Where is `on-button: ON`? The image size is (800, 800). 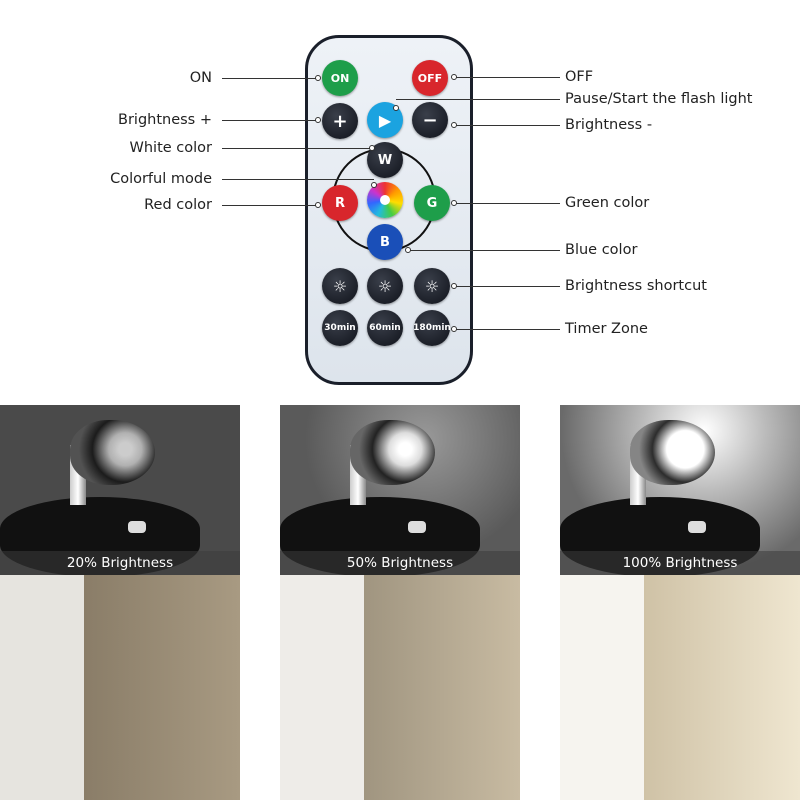
on-button: ON is located at coordinates (340, 78).